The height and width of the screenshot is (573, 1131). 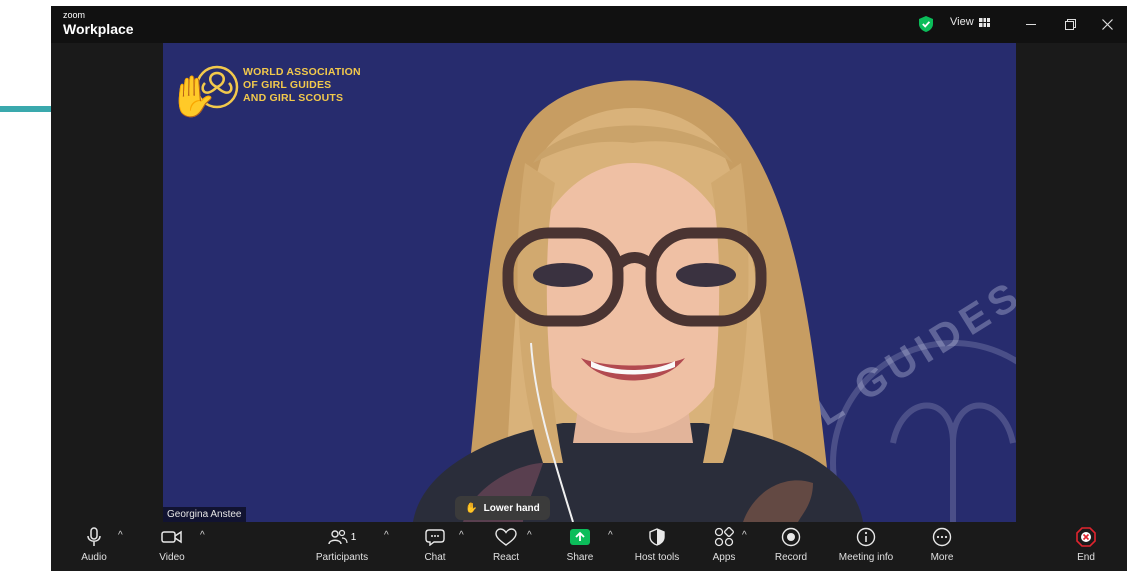 I want to click on record-label: Record, so click(x=791, y=557).